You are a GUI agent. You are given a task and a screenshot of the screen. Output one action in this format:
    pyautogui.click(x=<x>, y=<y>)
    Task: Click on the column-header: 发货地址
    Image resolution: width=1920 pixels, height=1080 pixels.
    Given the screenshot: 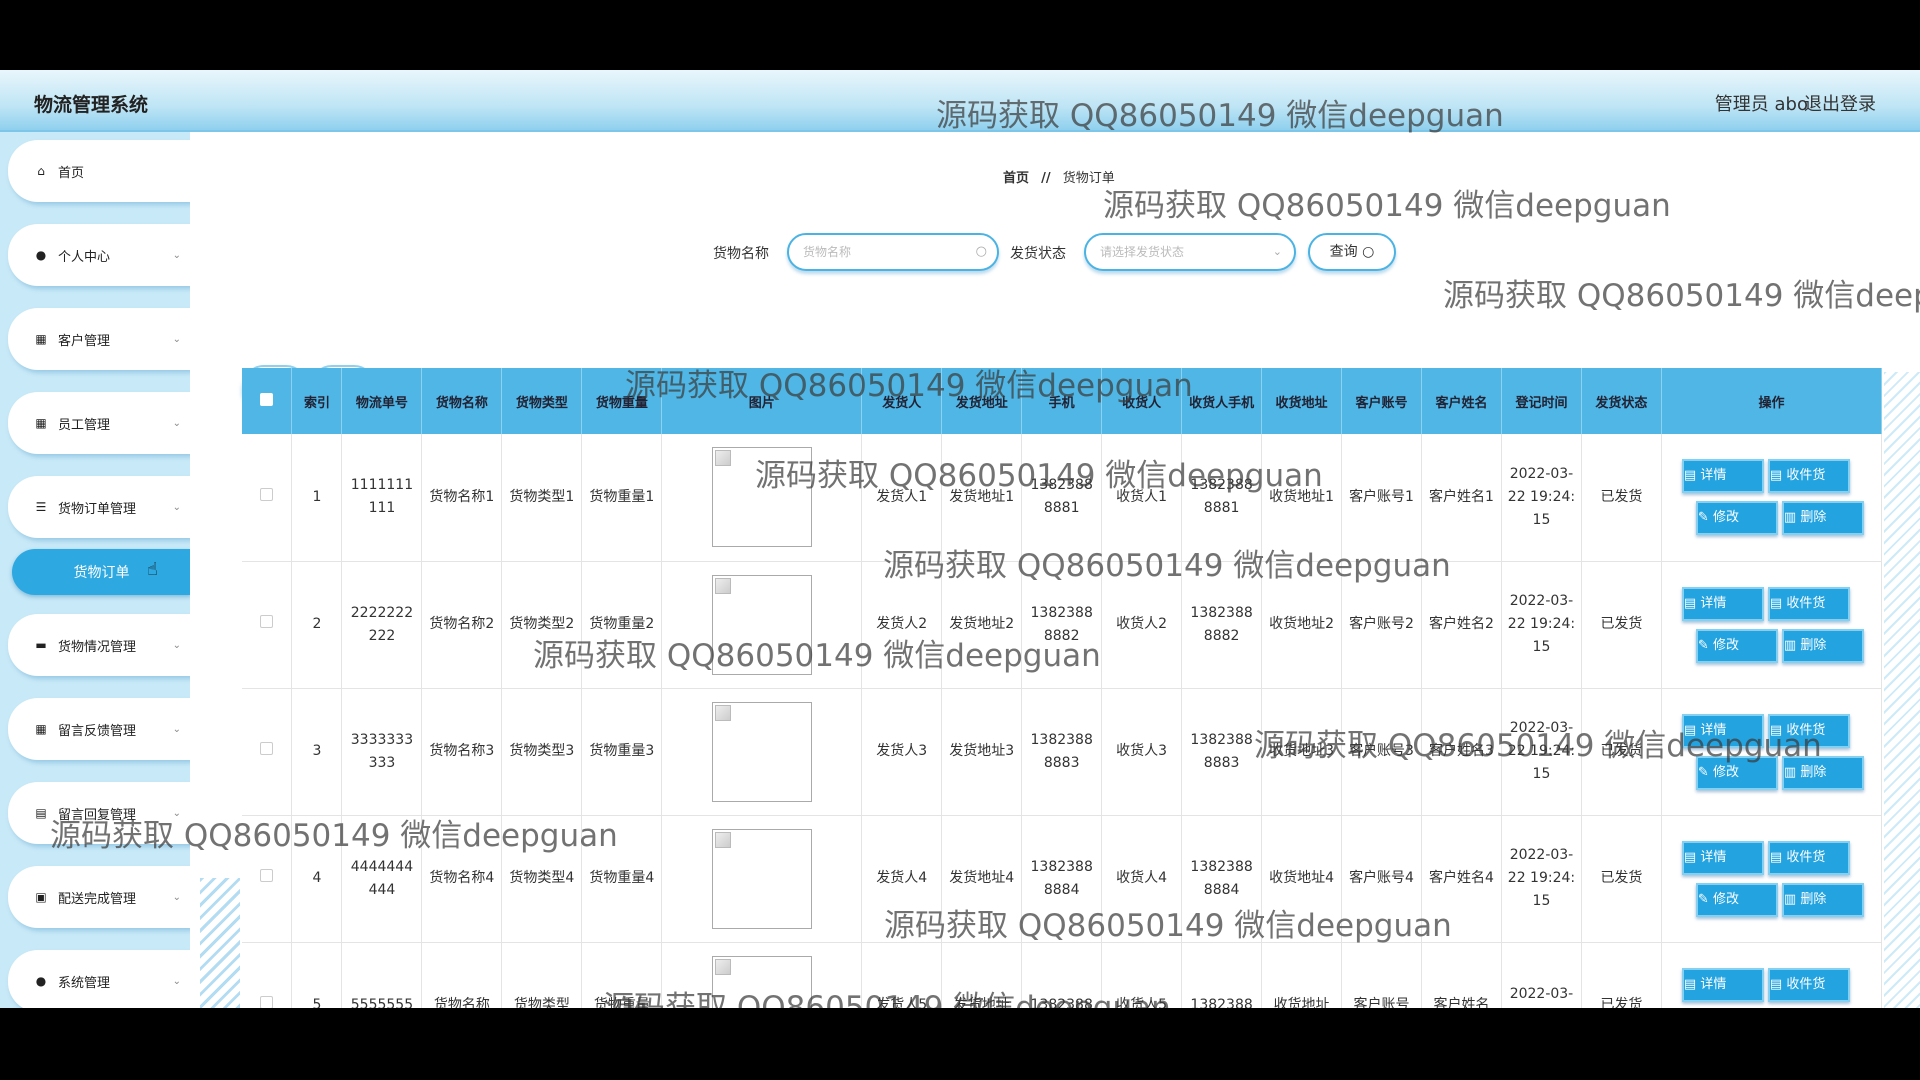 What is the action you would take?
    pyautogui.click(x=982, y=401)
    